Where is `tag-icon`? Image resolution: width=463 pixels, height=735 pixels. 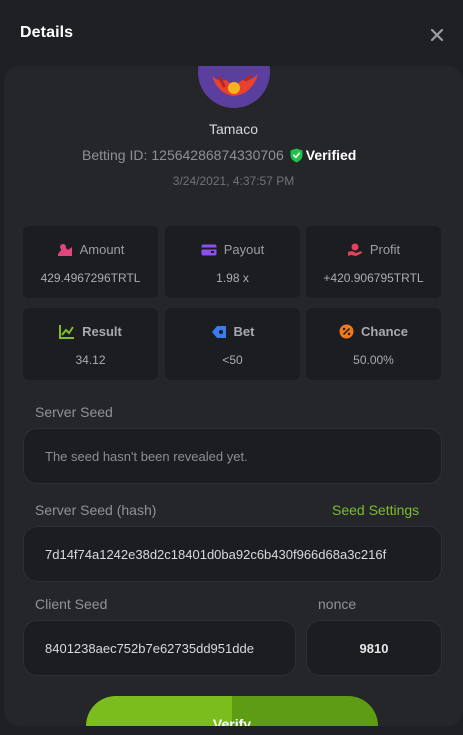
tag-icon is located at coordinates (218, 331).